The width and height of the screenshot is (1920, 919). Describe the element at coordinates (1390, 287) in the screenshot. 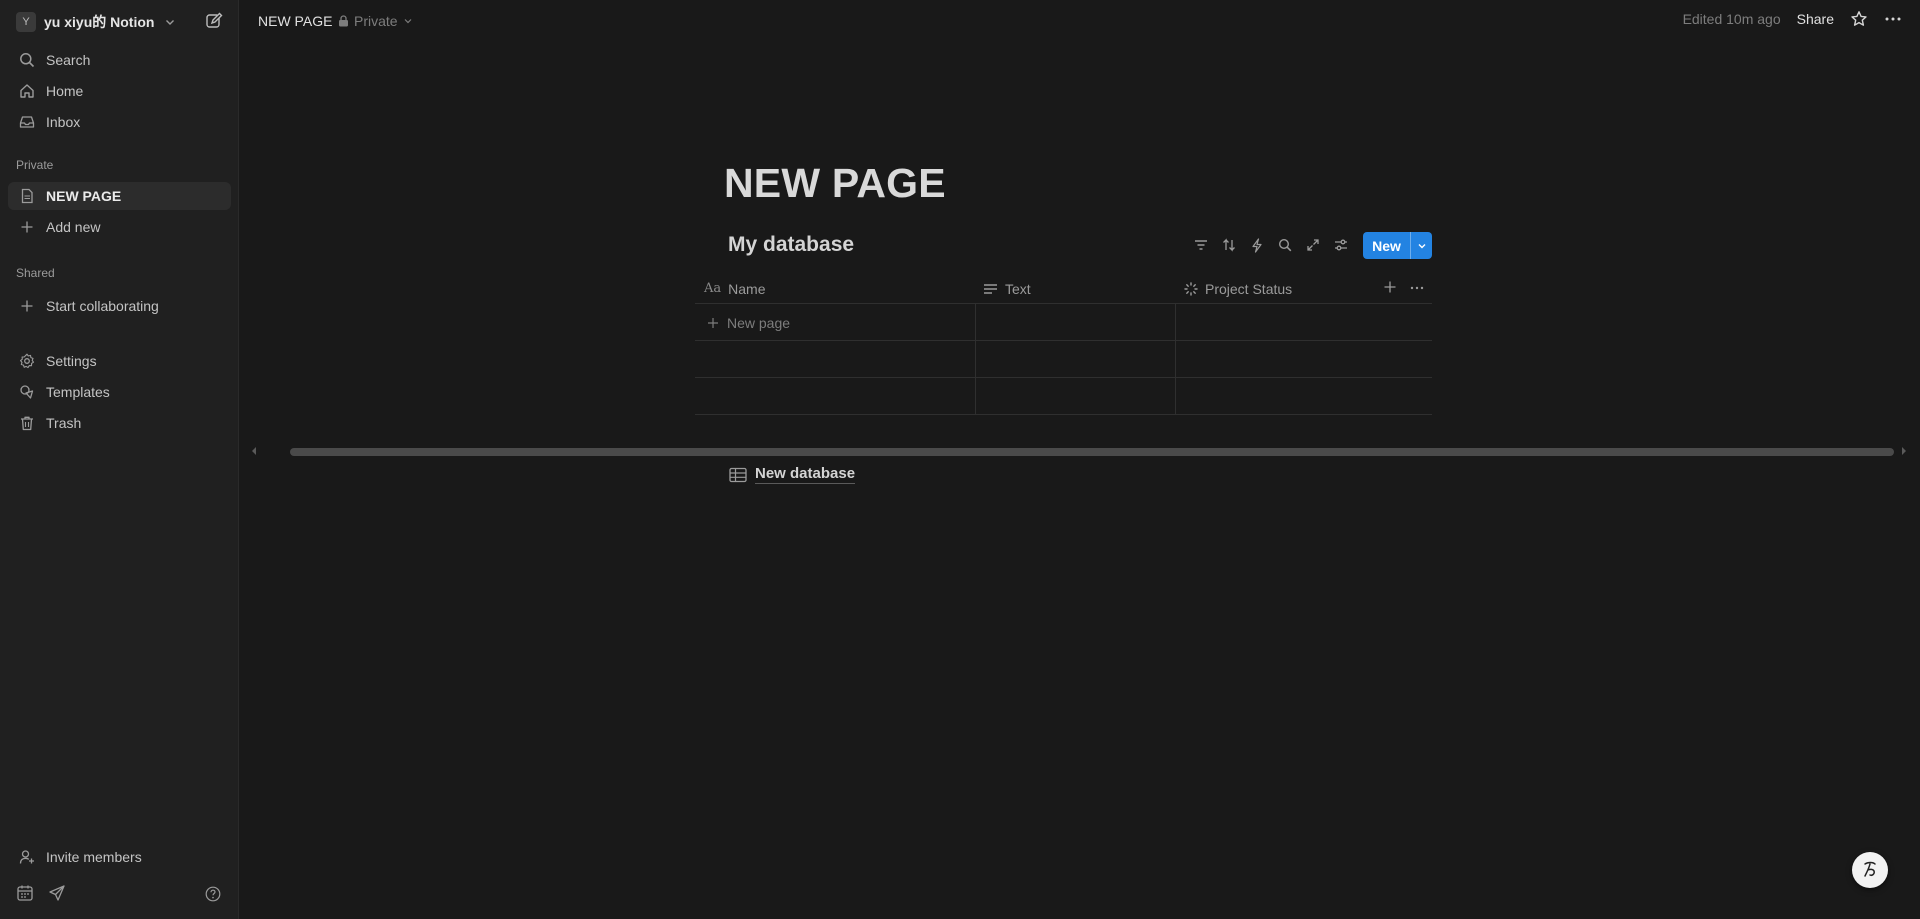

I see `add-column-plus-icon` at that location.